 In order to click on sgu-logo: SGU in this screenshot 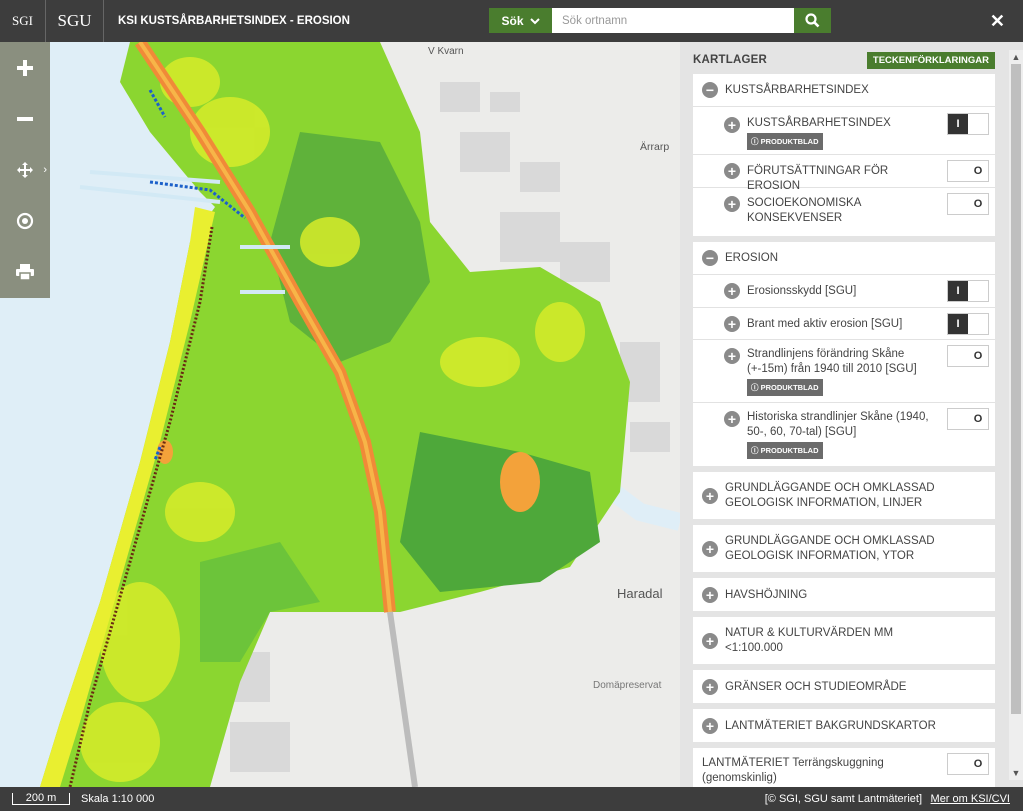, I will do `click(75, 21)`.